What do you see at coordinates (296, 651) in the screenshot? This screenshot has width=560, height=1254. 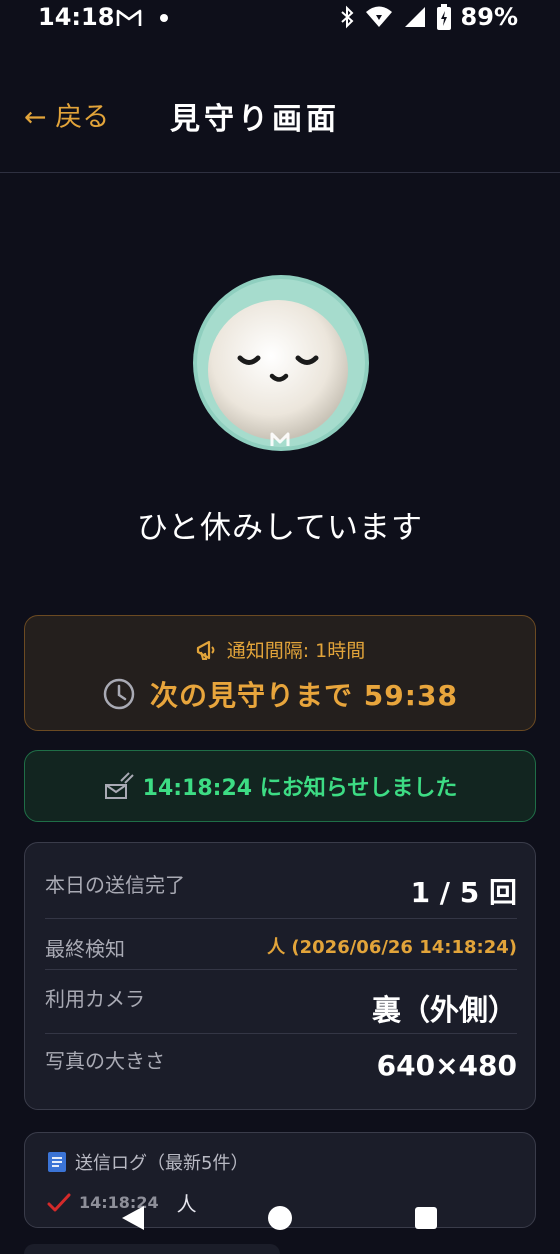 I see `interval-label: 通知間隔: 1時間` at bounding box center [296, 651].